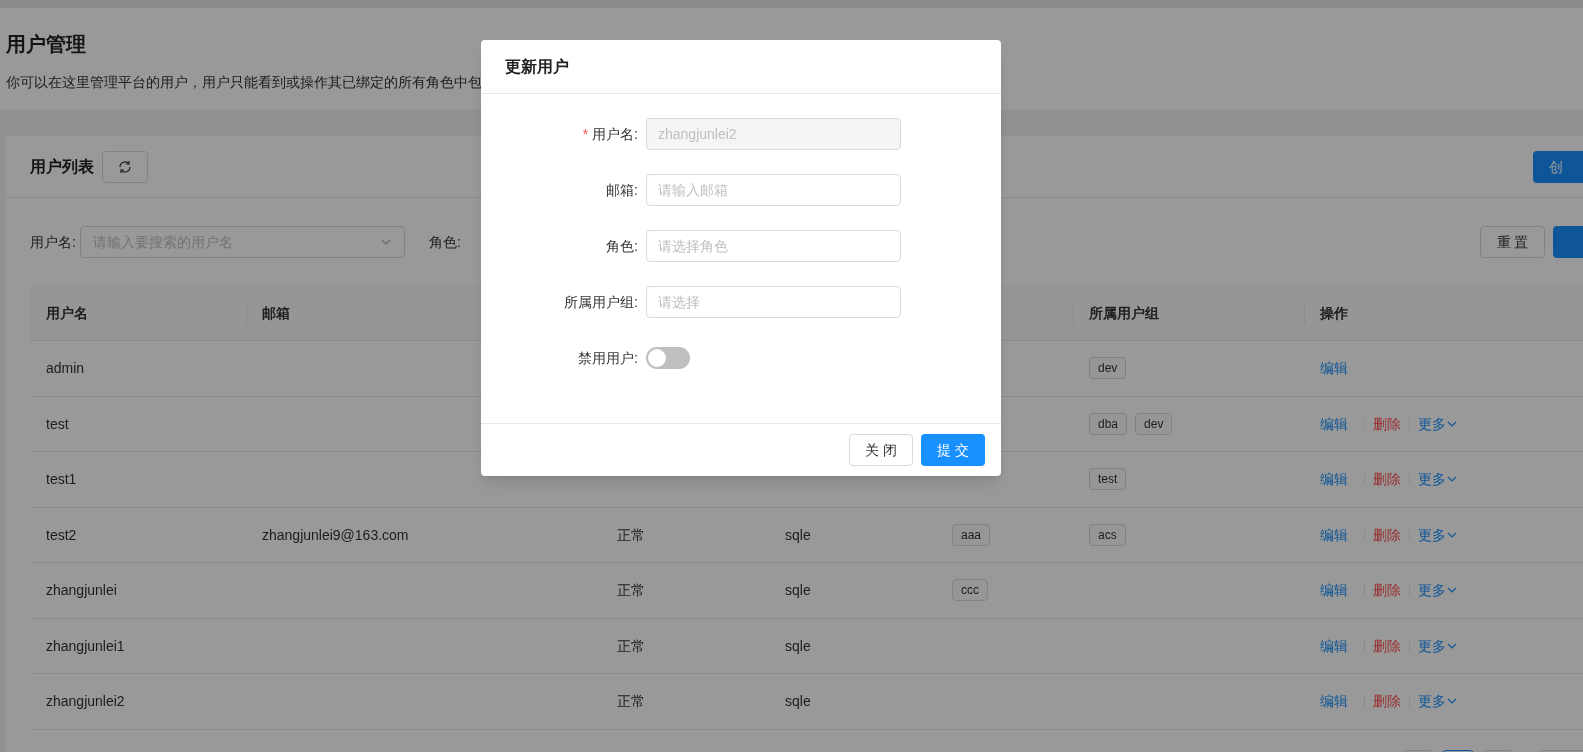 The image size is (1583, 752). Describe the element at coordinates (46, 44) in the screenshot. I see `page-title: 用户管理` at that location.